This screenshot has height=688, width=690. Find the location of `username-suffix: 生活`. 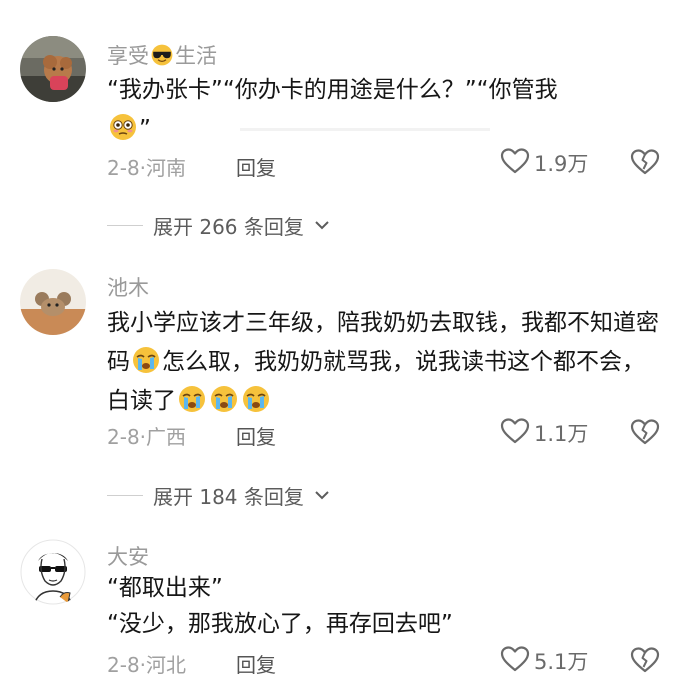

username-suffix: 生活 is located at coordinates (196, 56).